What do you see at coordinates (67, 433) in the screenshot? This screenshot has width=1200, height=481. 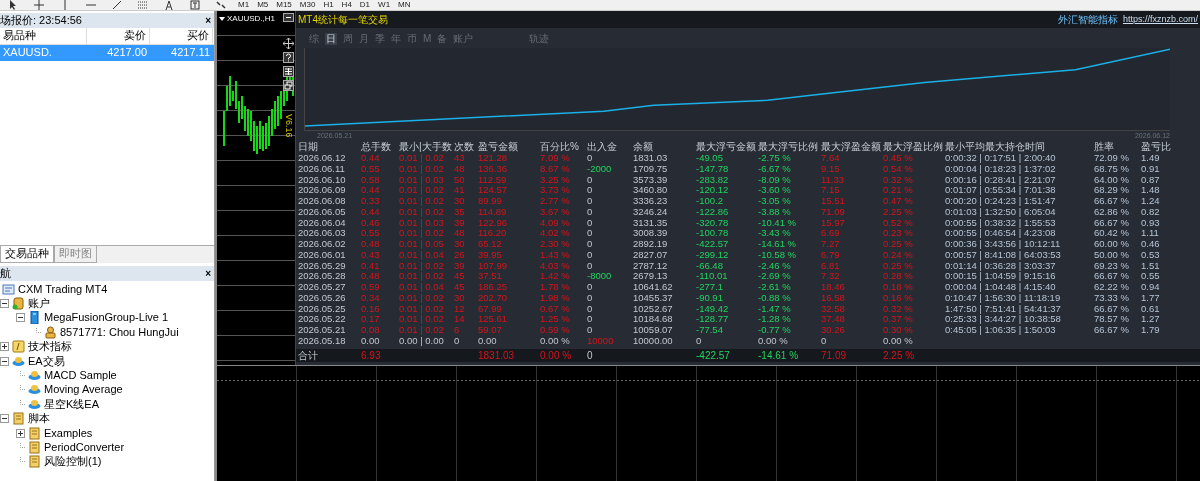 I see `tree-item: Examples` at bounding box center [67, 433].